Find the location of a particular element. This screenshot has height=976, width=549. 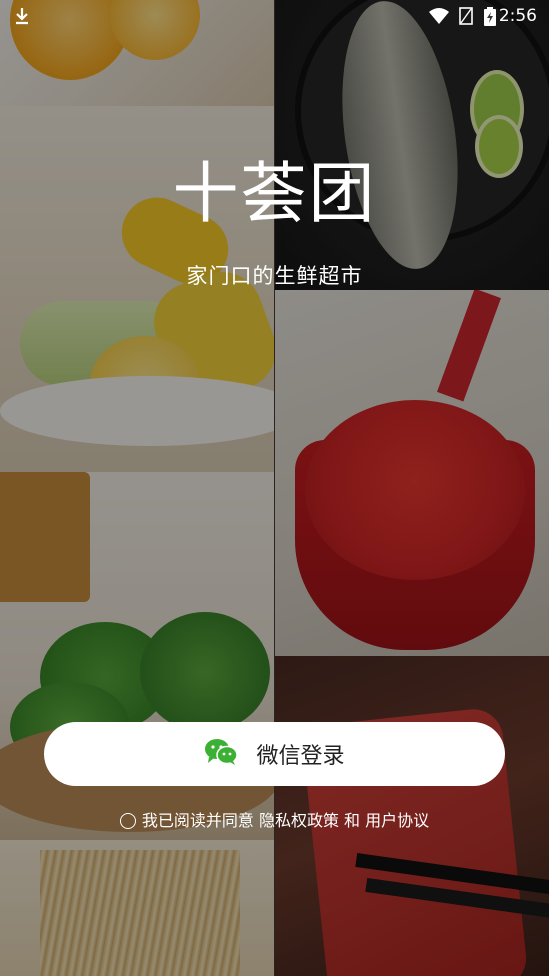

agreement-prefix: 我已阅读并同意 is located at coordinates (197, 820).